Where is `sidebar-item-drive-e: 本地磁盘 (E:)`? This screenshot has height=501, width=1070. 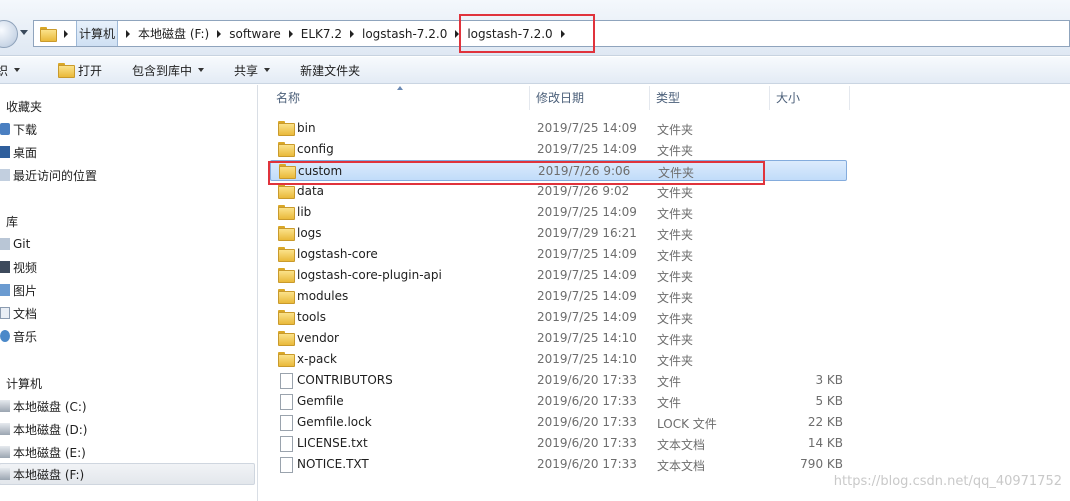
sidebar-item-drive-e: 本地磁盘 (E:) is located at coordinates (128, 452).